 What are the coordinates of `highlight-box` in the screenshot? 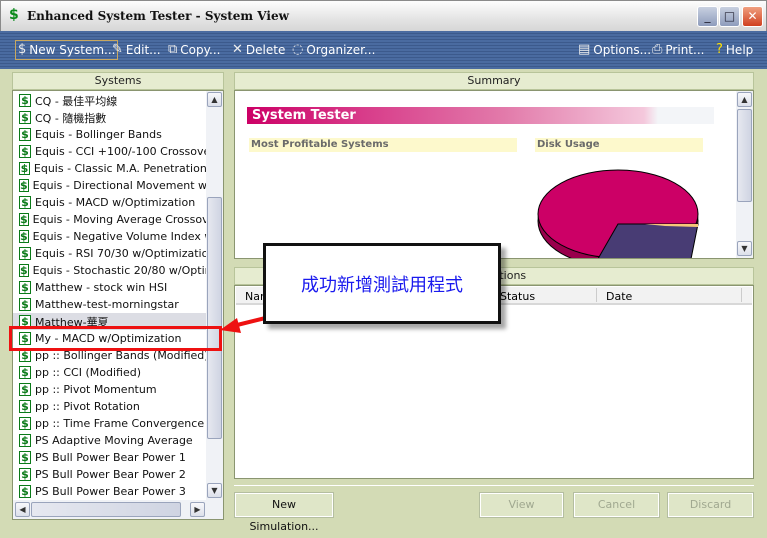 It's located at (115, 338).